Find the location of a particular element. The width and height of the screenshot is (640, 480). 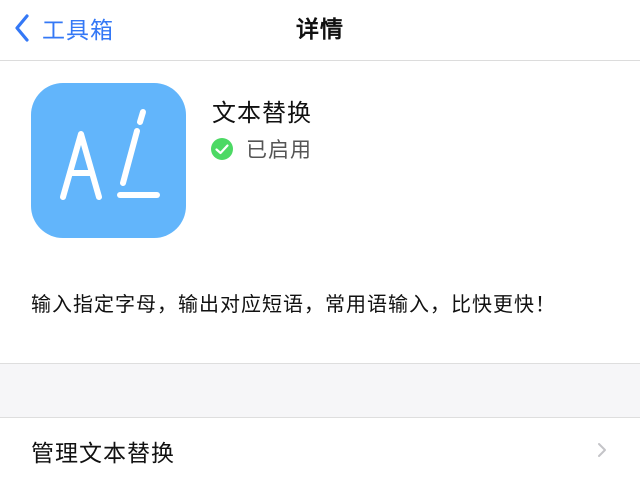

app-name: 文本替换 is located at coordinates (262, 113).